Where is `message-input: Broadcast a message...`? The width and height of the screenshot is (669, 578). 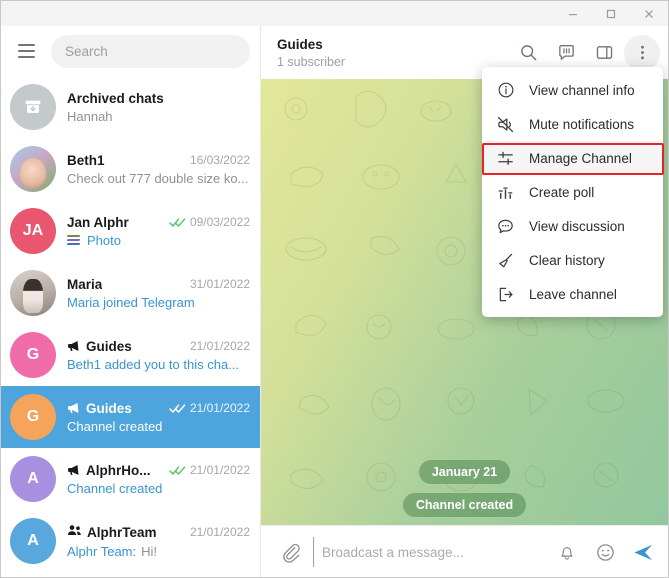
message-input: Broadcast a message... is located at coordinates (432, 552).